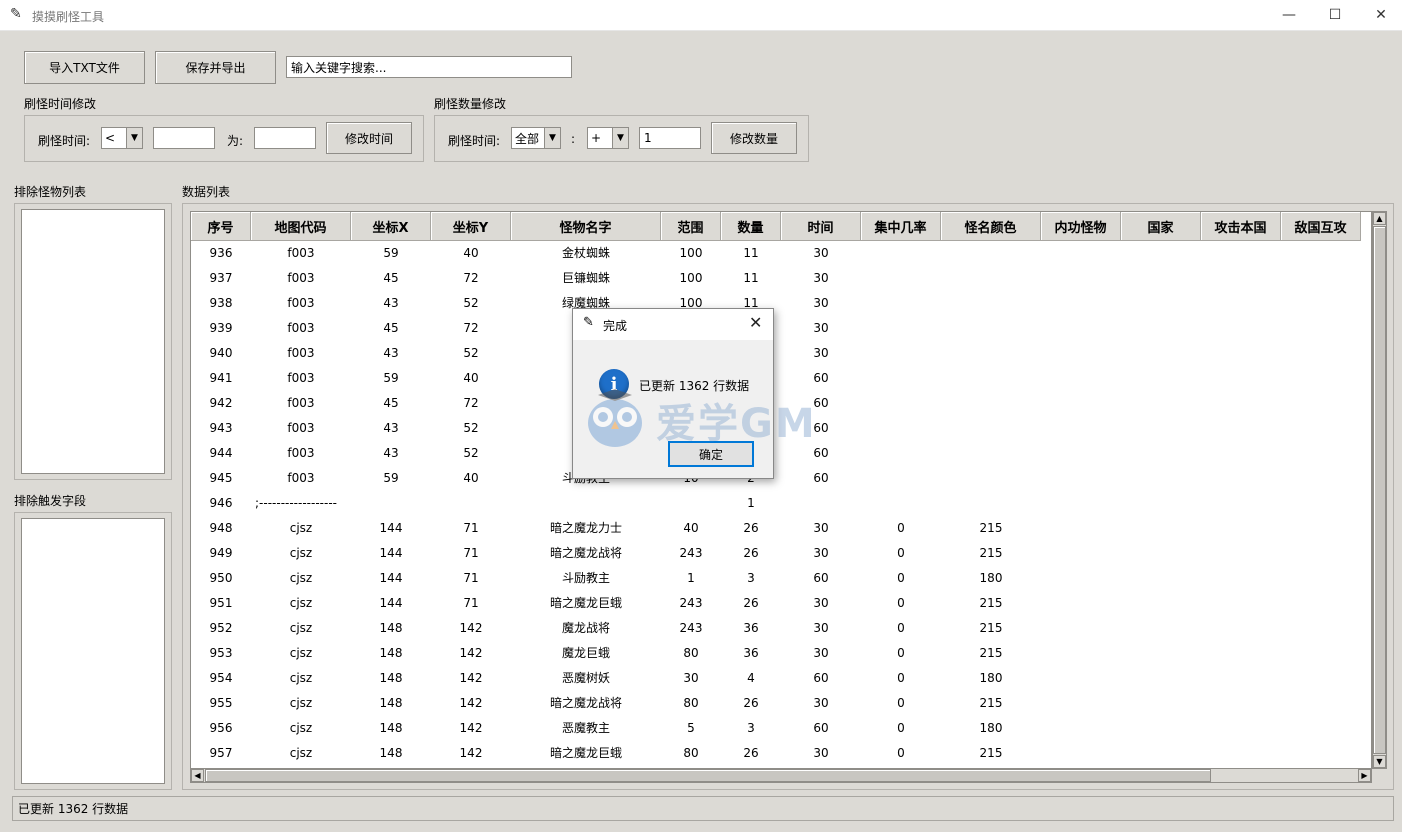 The height and width of the screenshot is (832, 1402). What do you see at coordinates (1289, 15) in the screenshot?
I see `minimize-button: —` at bounding box center [1289, 15].